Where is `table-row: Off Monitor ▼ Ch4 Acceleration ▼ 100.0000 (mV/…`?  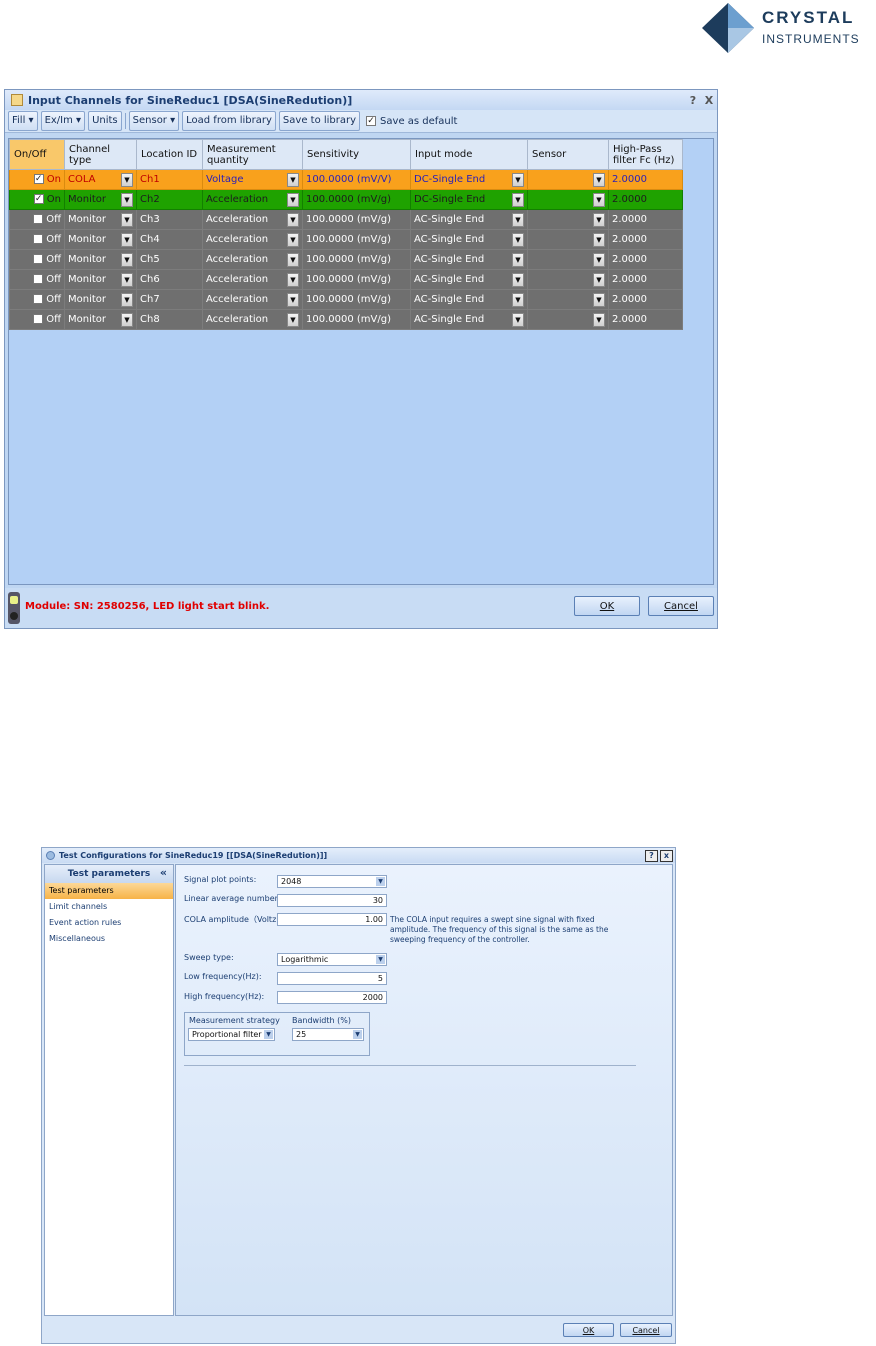 table-row: Off Monitor ▼ Ch4 Acceleration ▼ 100.0000 (mV/… is located at coordinates (346, 239).